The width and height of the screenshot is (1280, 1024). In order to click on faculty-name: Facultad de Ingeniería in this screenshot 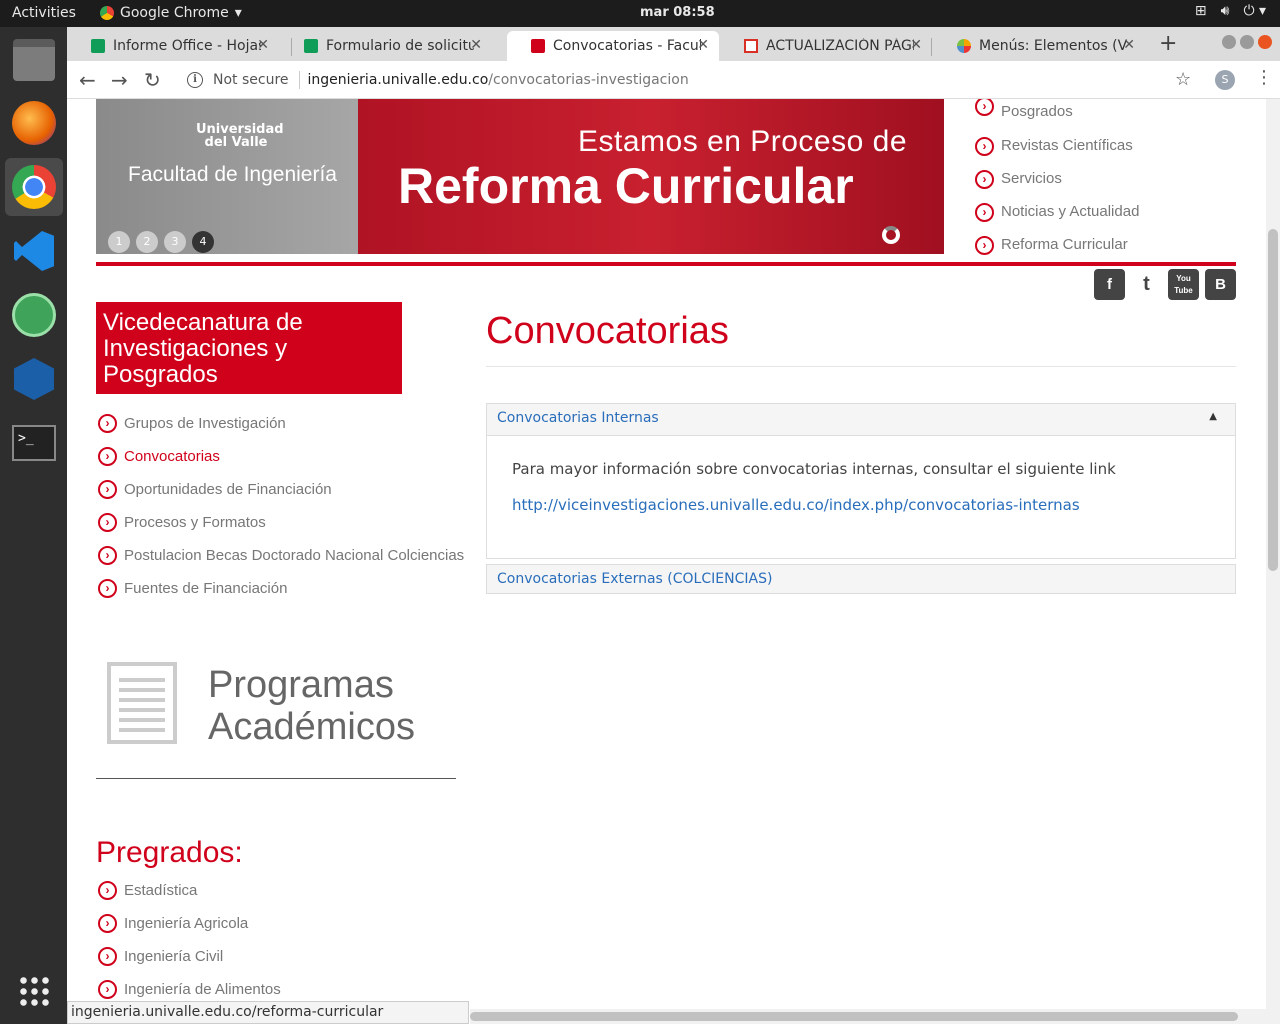, I will do `click(232, 174)`.